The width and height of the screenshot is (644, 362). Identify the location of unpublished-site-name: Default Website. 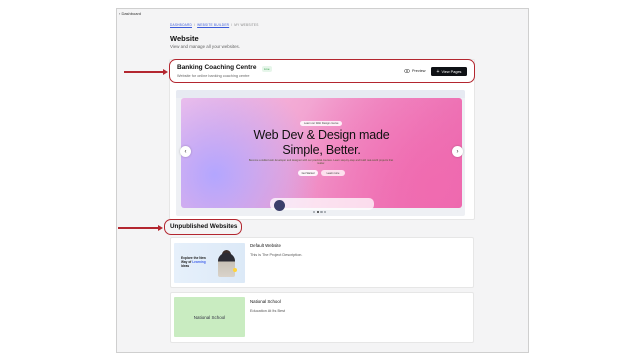
(265, 245).